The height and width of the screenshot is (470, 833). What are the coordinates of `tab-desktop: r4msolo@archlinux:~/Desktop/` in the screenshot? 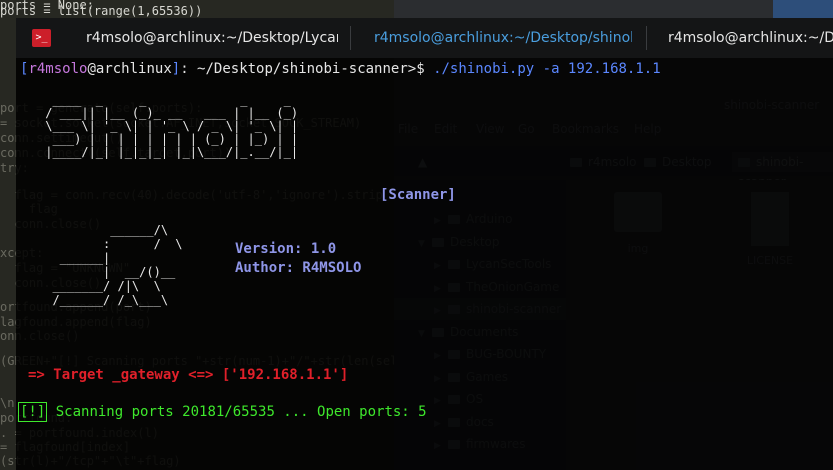 It's located at (750, 38).